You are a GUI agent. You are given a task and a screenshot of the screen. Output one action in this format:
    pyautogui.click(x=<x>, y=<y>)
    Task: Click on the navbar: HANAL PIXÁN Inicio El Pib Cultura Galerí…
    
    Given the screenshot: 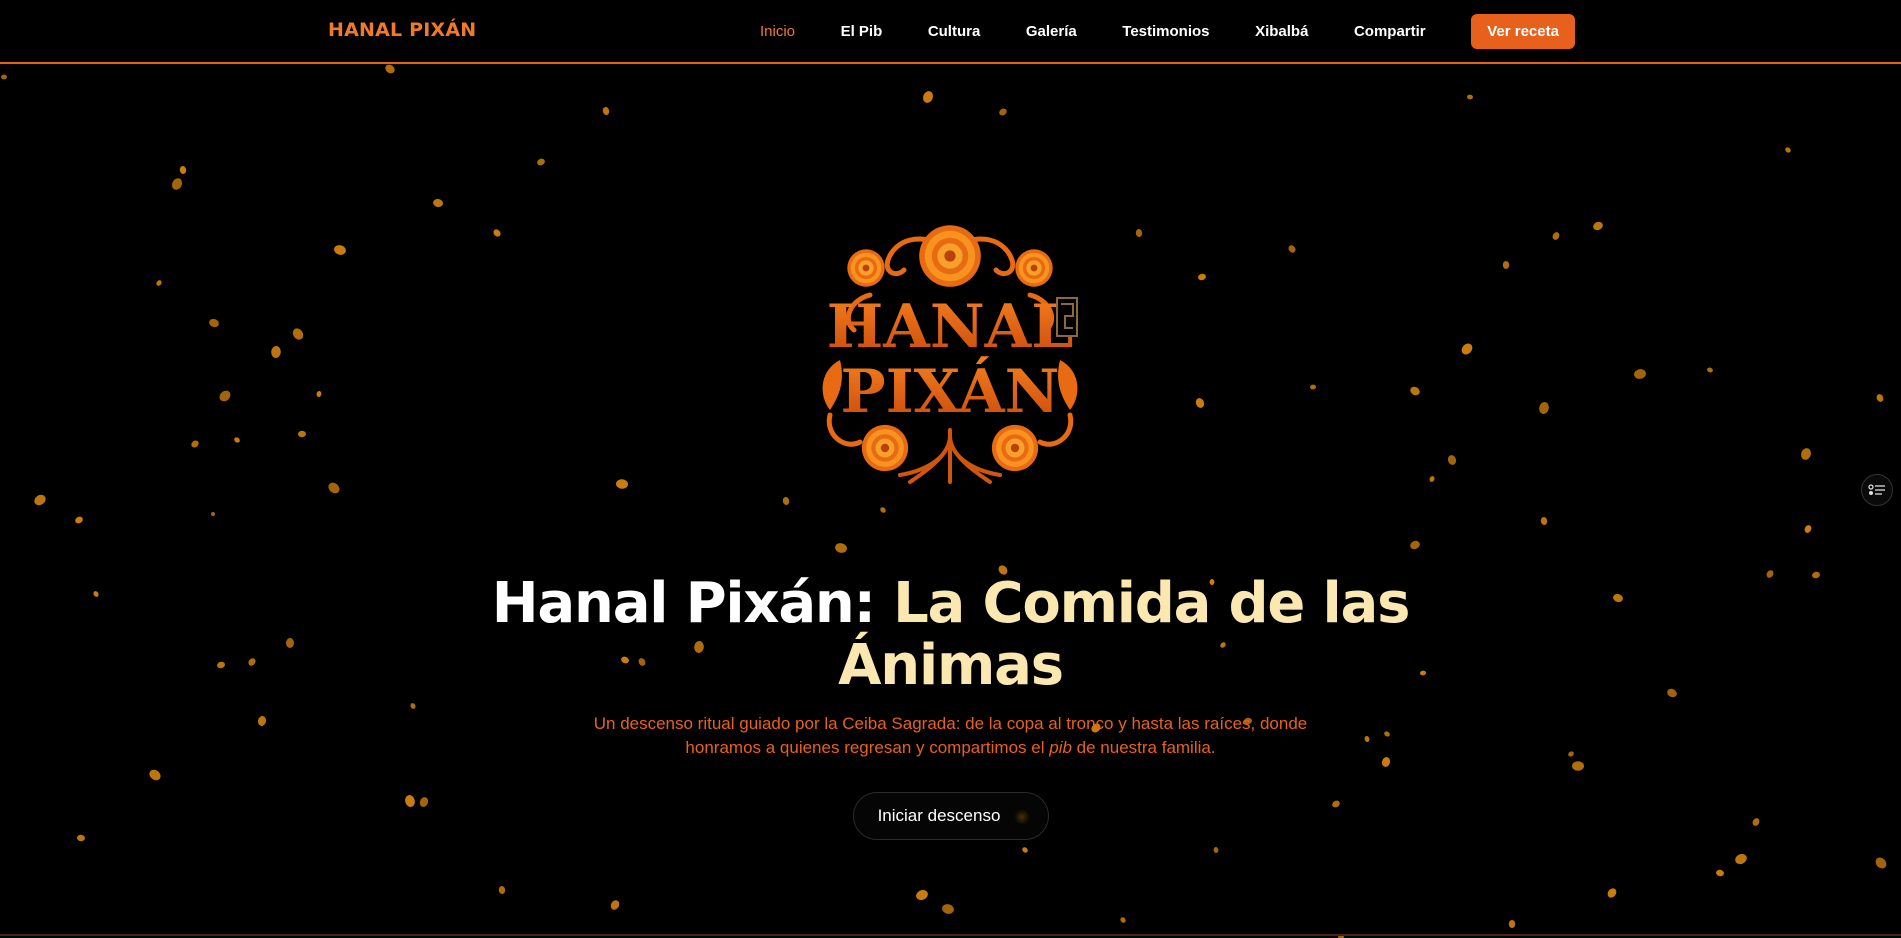 What is the action you would take?
    pyautogui.click(x=950, y=32)
    